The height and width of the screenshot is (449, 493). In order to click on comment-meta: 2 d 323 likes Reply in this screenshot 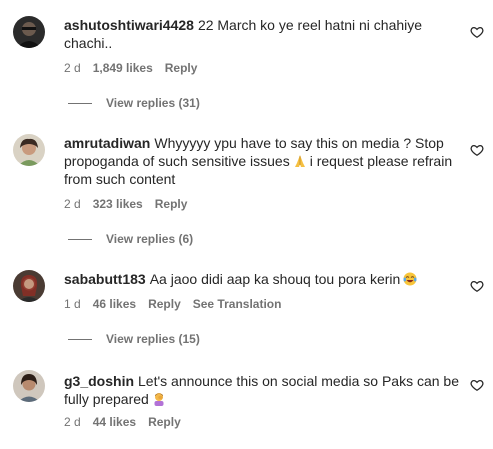, I will do `click(131, 204)`.